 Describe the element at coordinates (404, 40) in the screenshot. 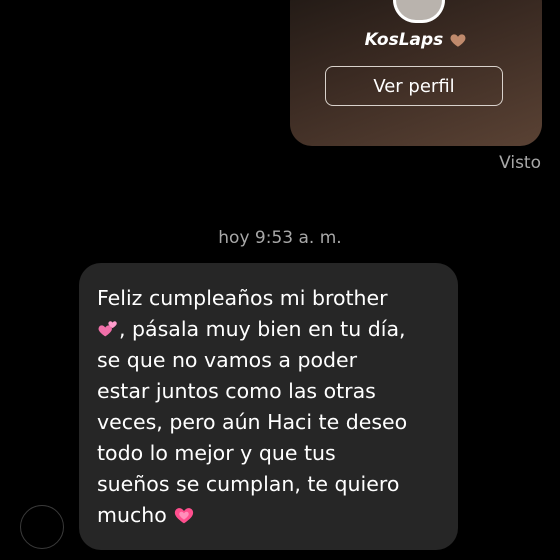

I see `profile-username: KosLaps` at that location.